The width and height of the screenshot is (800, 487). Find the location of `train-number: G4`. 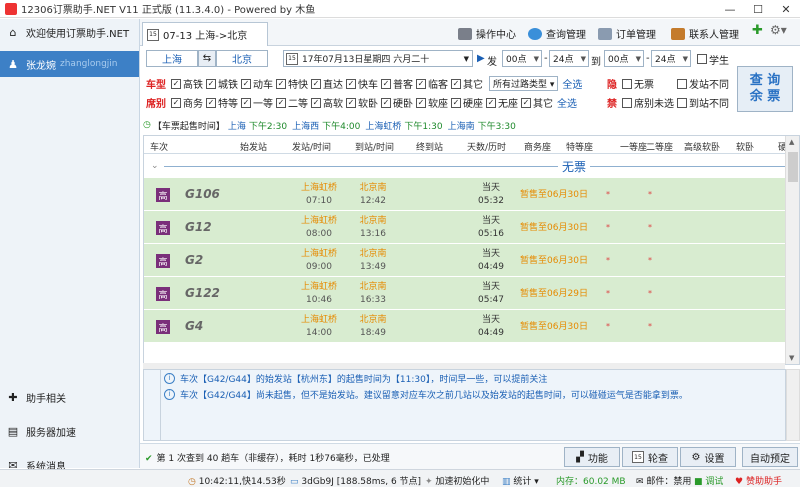

train-number: G4 is located at coordinates (194, 326).